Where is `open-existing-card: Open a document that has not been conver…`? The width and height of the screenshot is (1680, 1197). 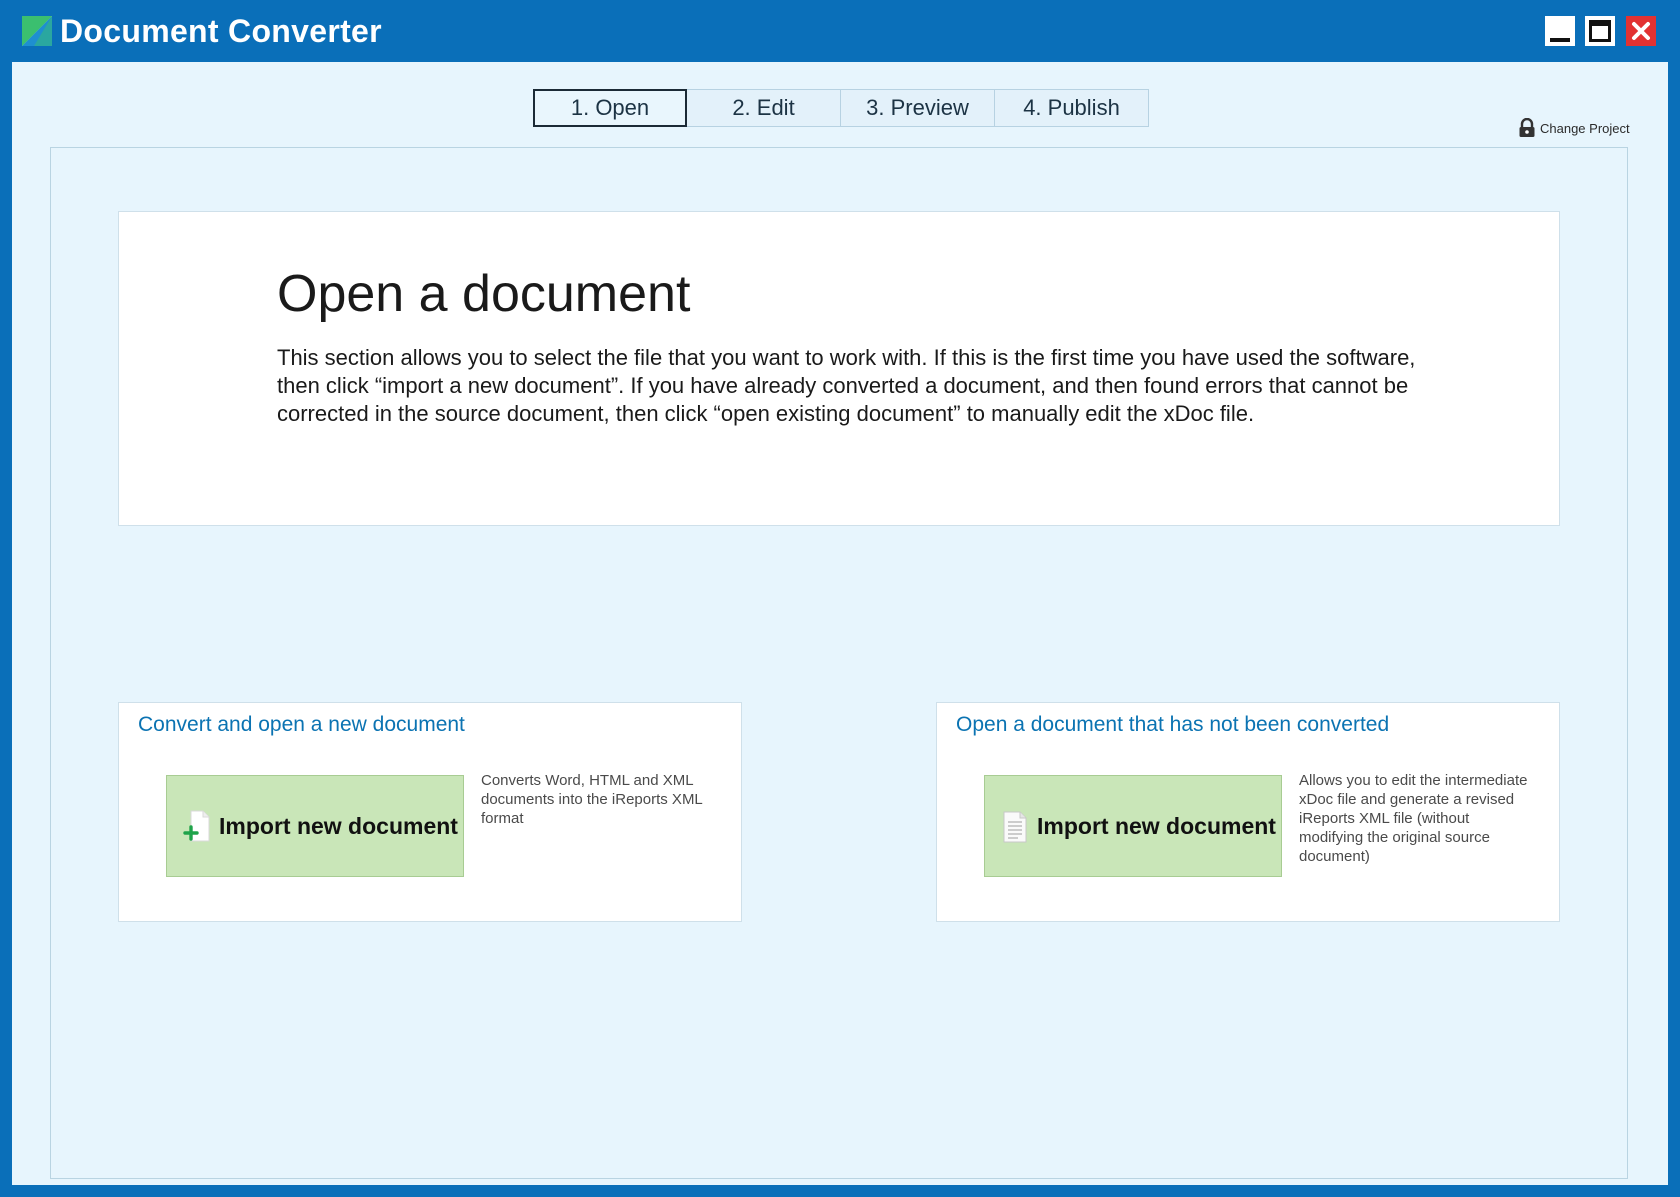
open-existing-card: Open a document that has not been conver… is located at coordinates (1248, 812).